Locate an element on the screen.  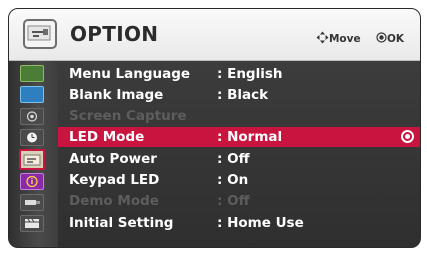
menu-item-label: Keypad LED is located at coordinates (114, 180).